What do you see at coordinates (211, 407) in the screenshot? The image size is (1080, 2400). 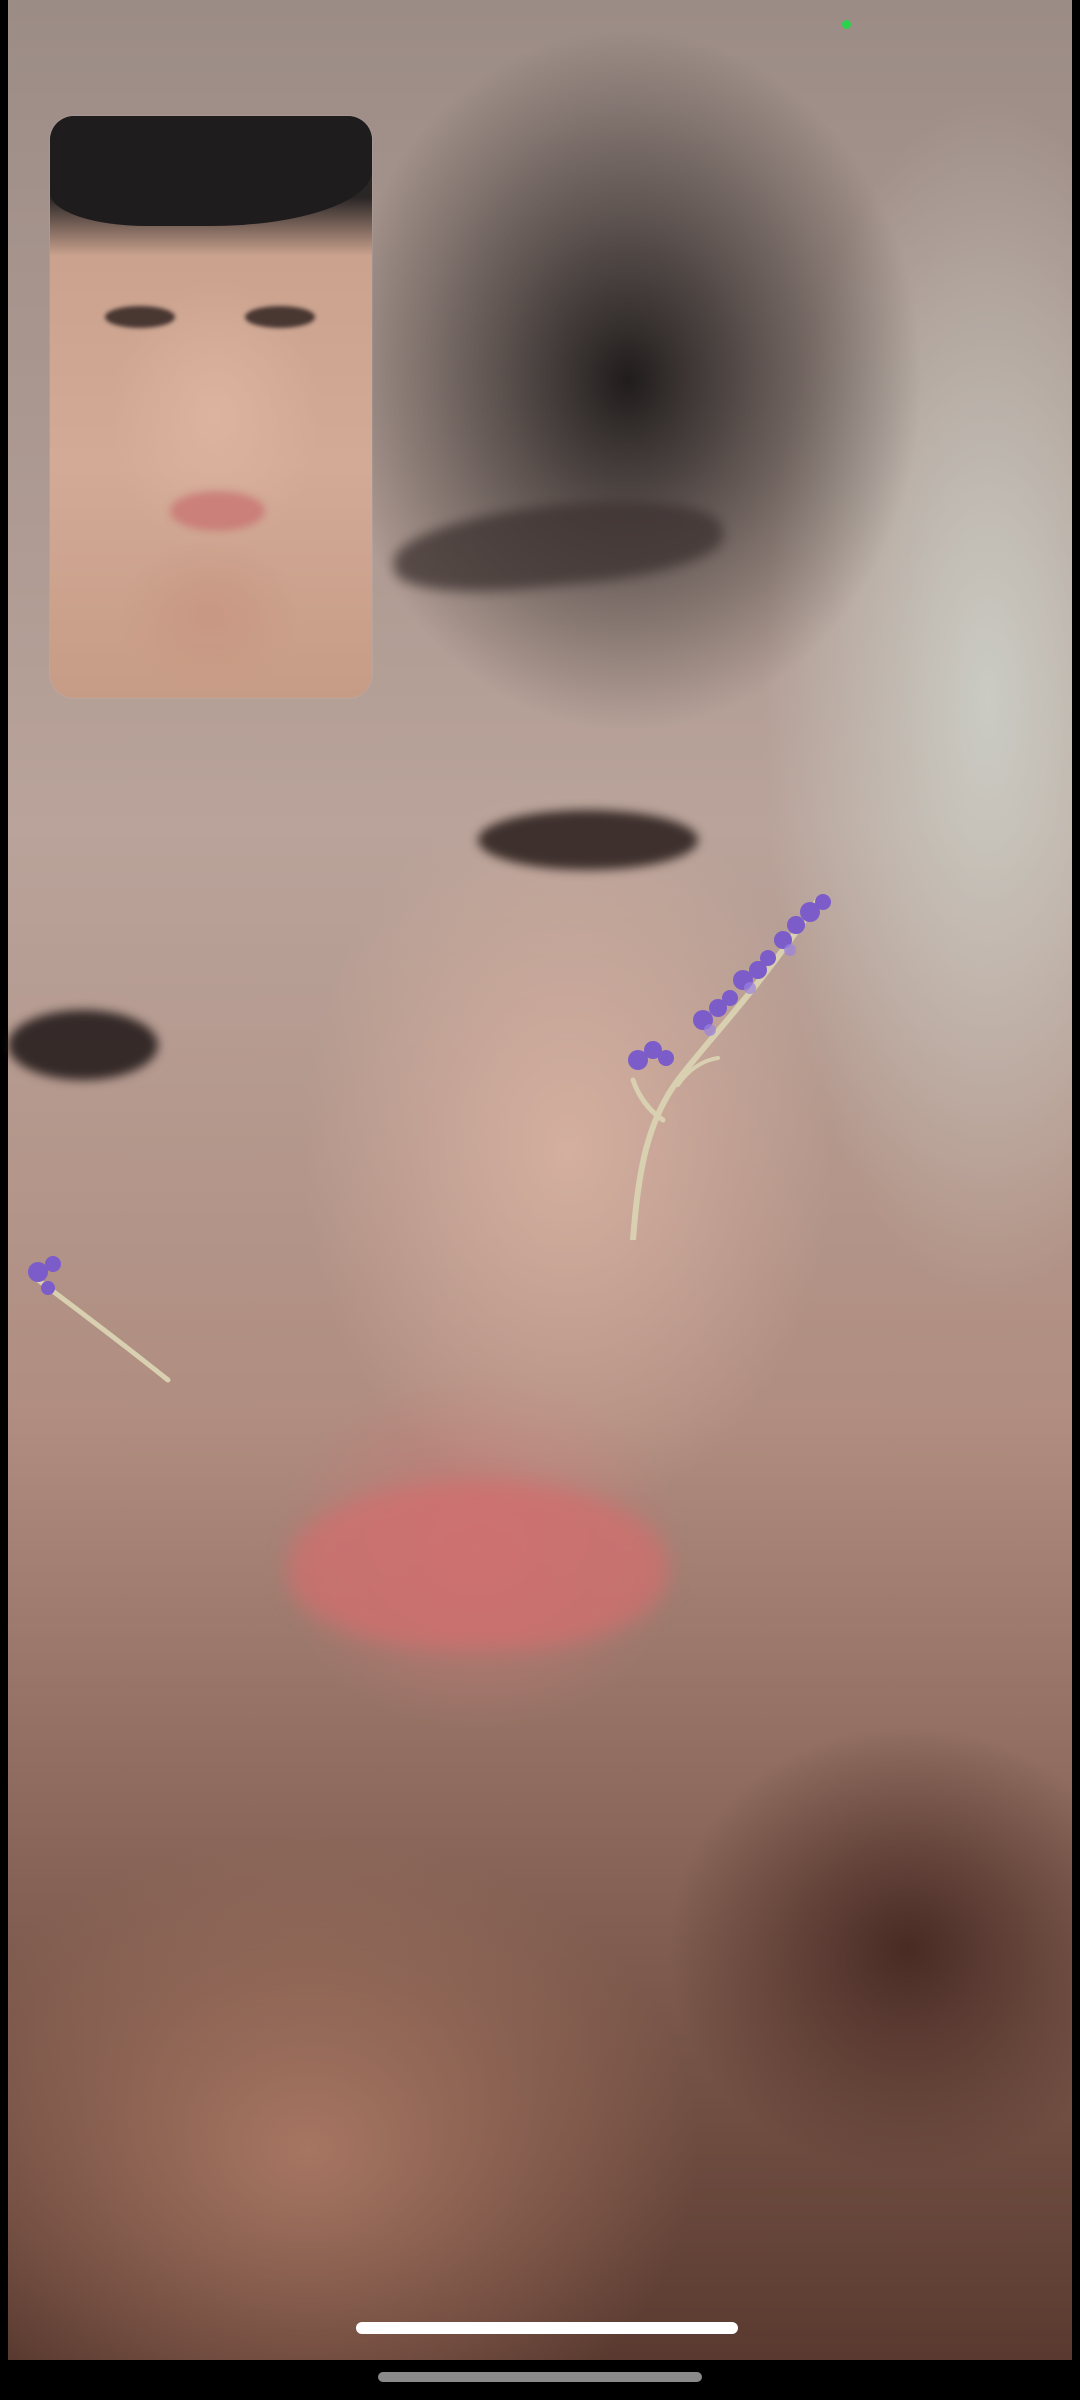 I see `self-view-preview` at bounding box center [211, 407].